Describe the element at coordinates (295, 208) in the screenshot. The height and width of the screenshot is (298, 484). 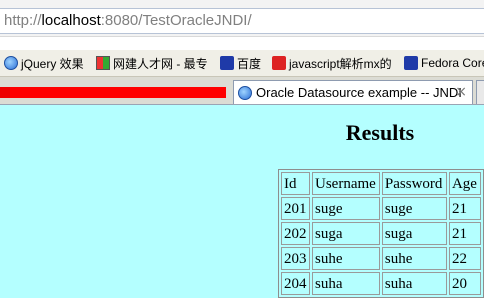
I see `cell-id: 201` at that location.